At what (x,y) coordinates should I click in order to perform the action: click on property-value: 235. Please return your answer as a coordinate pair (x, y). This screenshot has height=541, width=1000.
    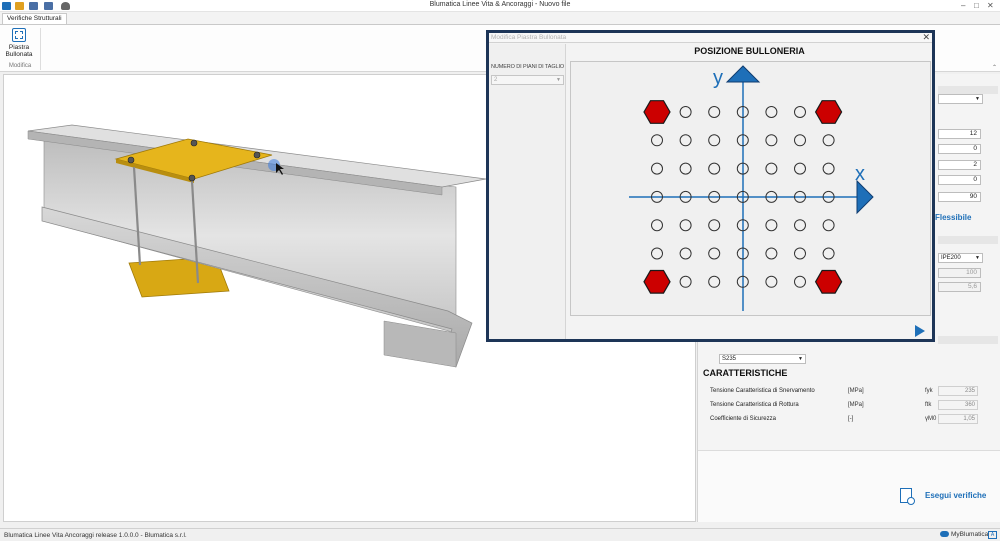
    Looking at the image, I should click on (958, 391).